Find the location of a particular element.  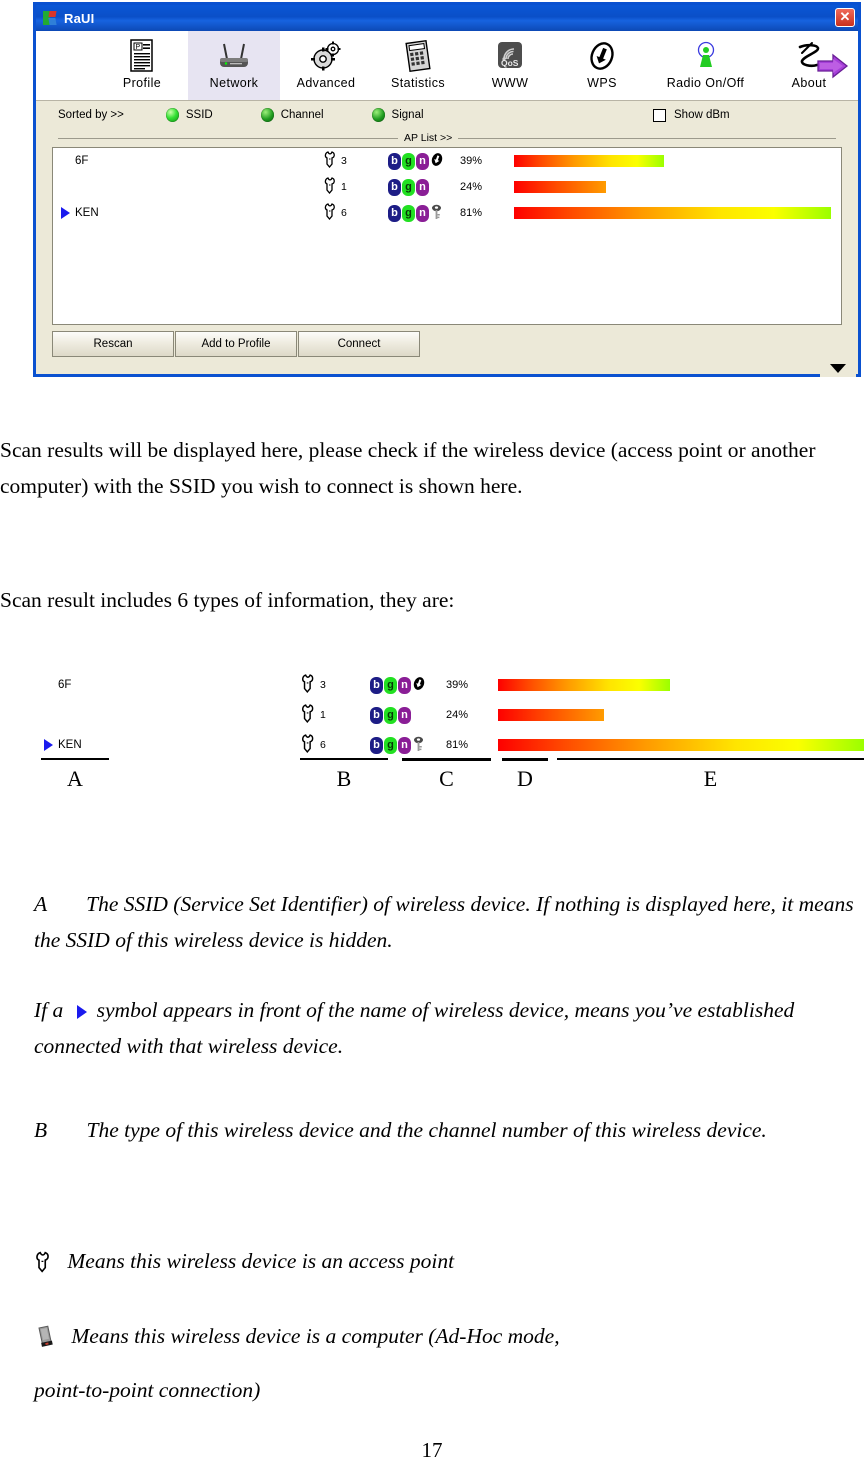

diagram-channel-label: 3 is located at coordinates (323, 685).